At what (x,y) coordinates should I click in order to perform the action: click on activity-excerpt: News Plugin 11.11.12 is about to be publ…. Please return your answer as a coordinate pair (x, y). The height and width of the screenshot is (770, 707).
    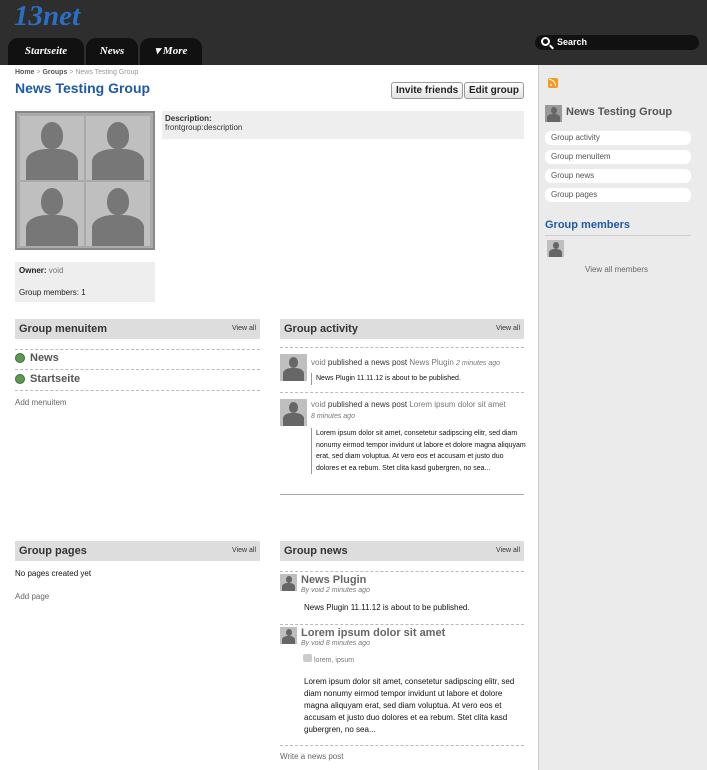
    Looking at the image, I should click on (417, 379).